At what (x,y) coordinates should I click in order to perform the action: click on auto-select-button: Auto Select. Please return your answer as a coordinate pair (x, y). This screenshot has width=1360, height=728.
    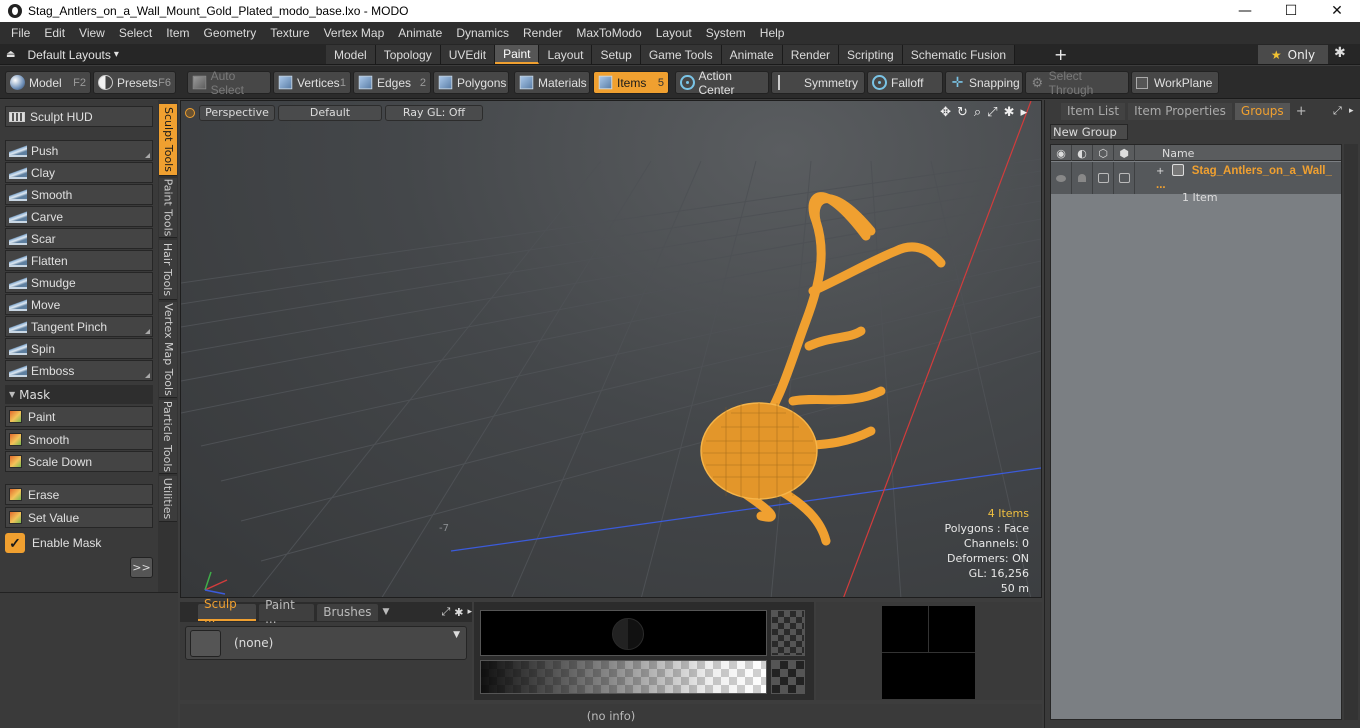
    Looking at the image, I should click on (229, 83).